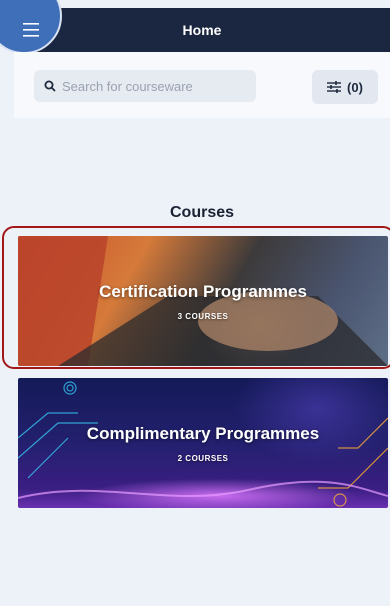 The width and height of the screenshot is (390, 606). I want to click on app-bar: Home, so click(195, 27).